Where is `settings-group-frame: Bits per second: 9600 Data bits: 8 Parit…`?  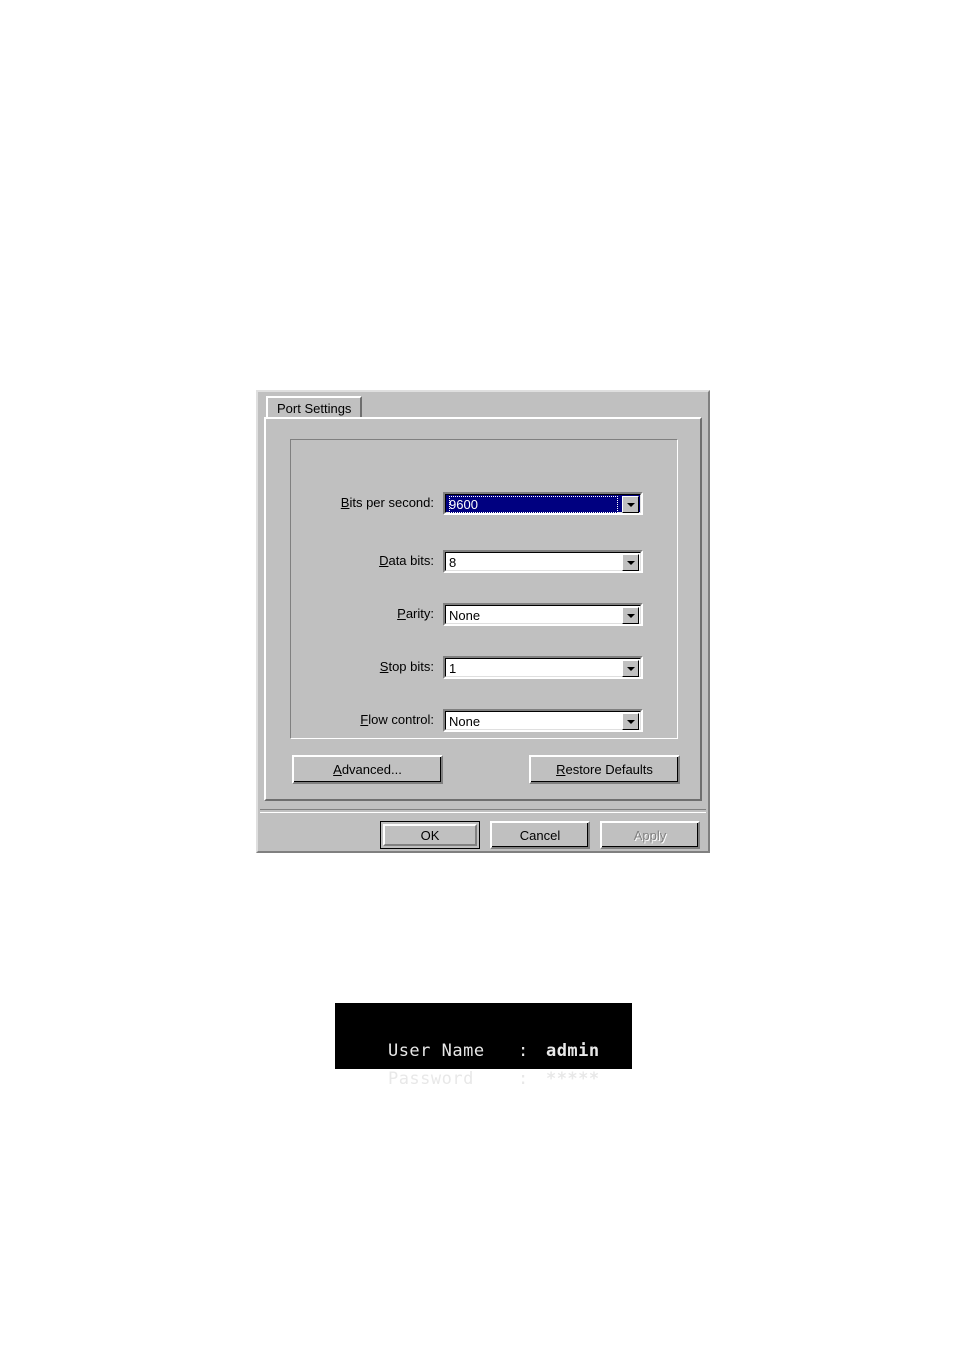 settings-group-frame: Bits per second: 9600 Data bits: 8 Parit… is located at coordinates (484, 589).